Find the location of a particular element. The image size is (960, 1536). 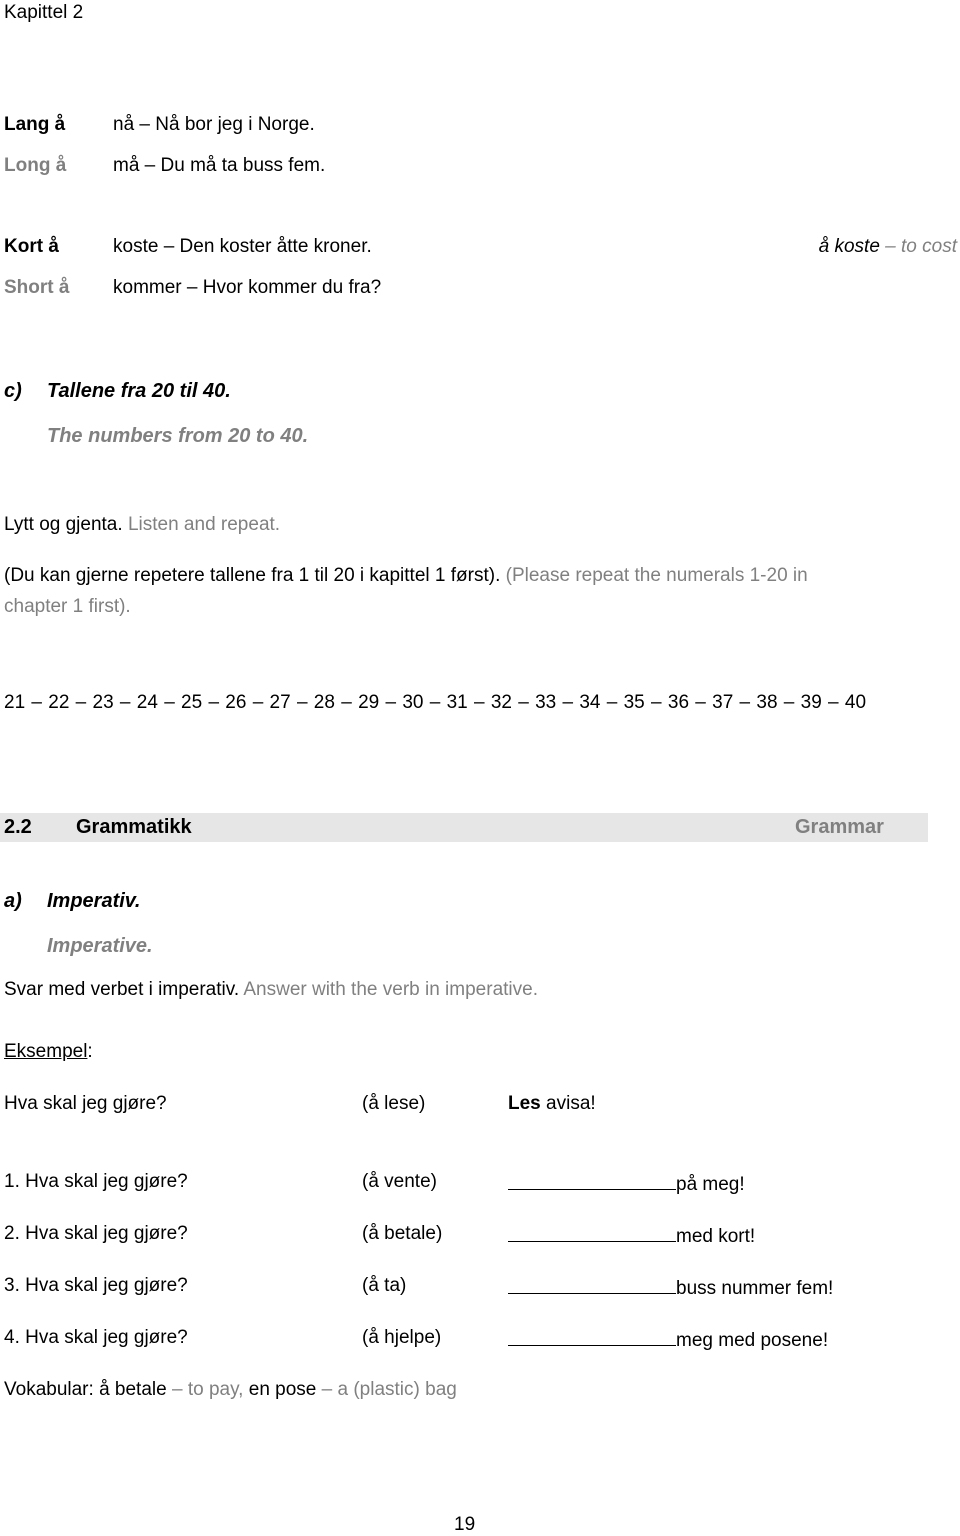

example-answer-verb: Les is located at coordinates (524, 1103).